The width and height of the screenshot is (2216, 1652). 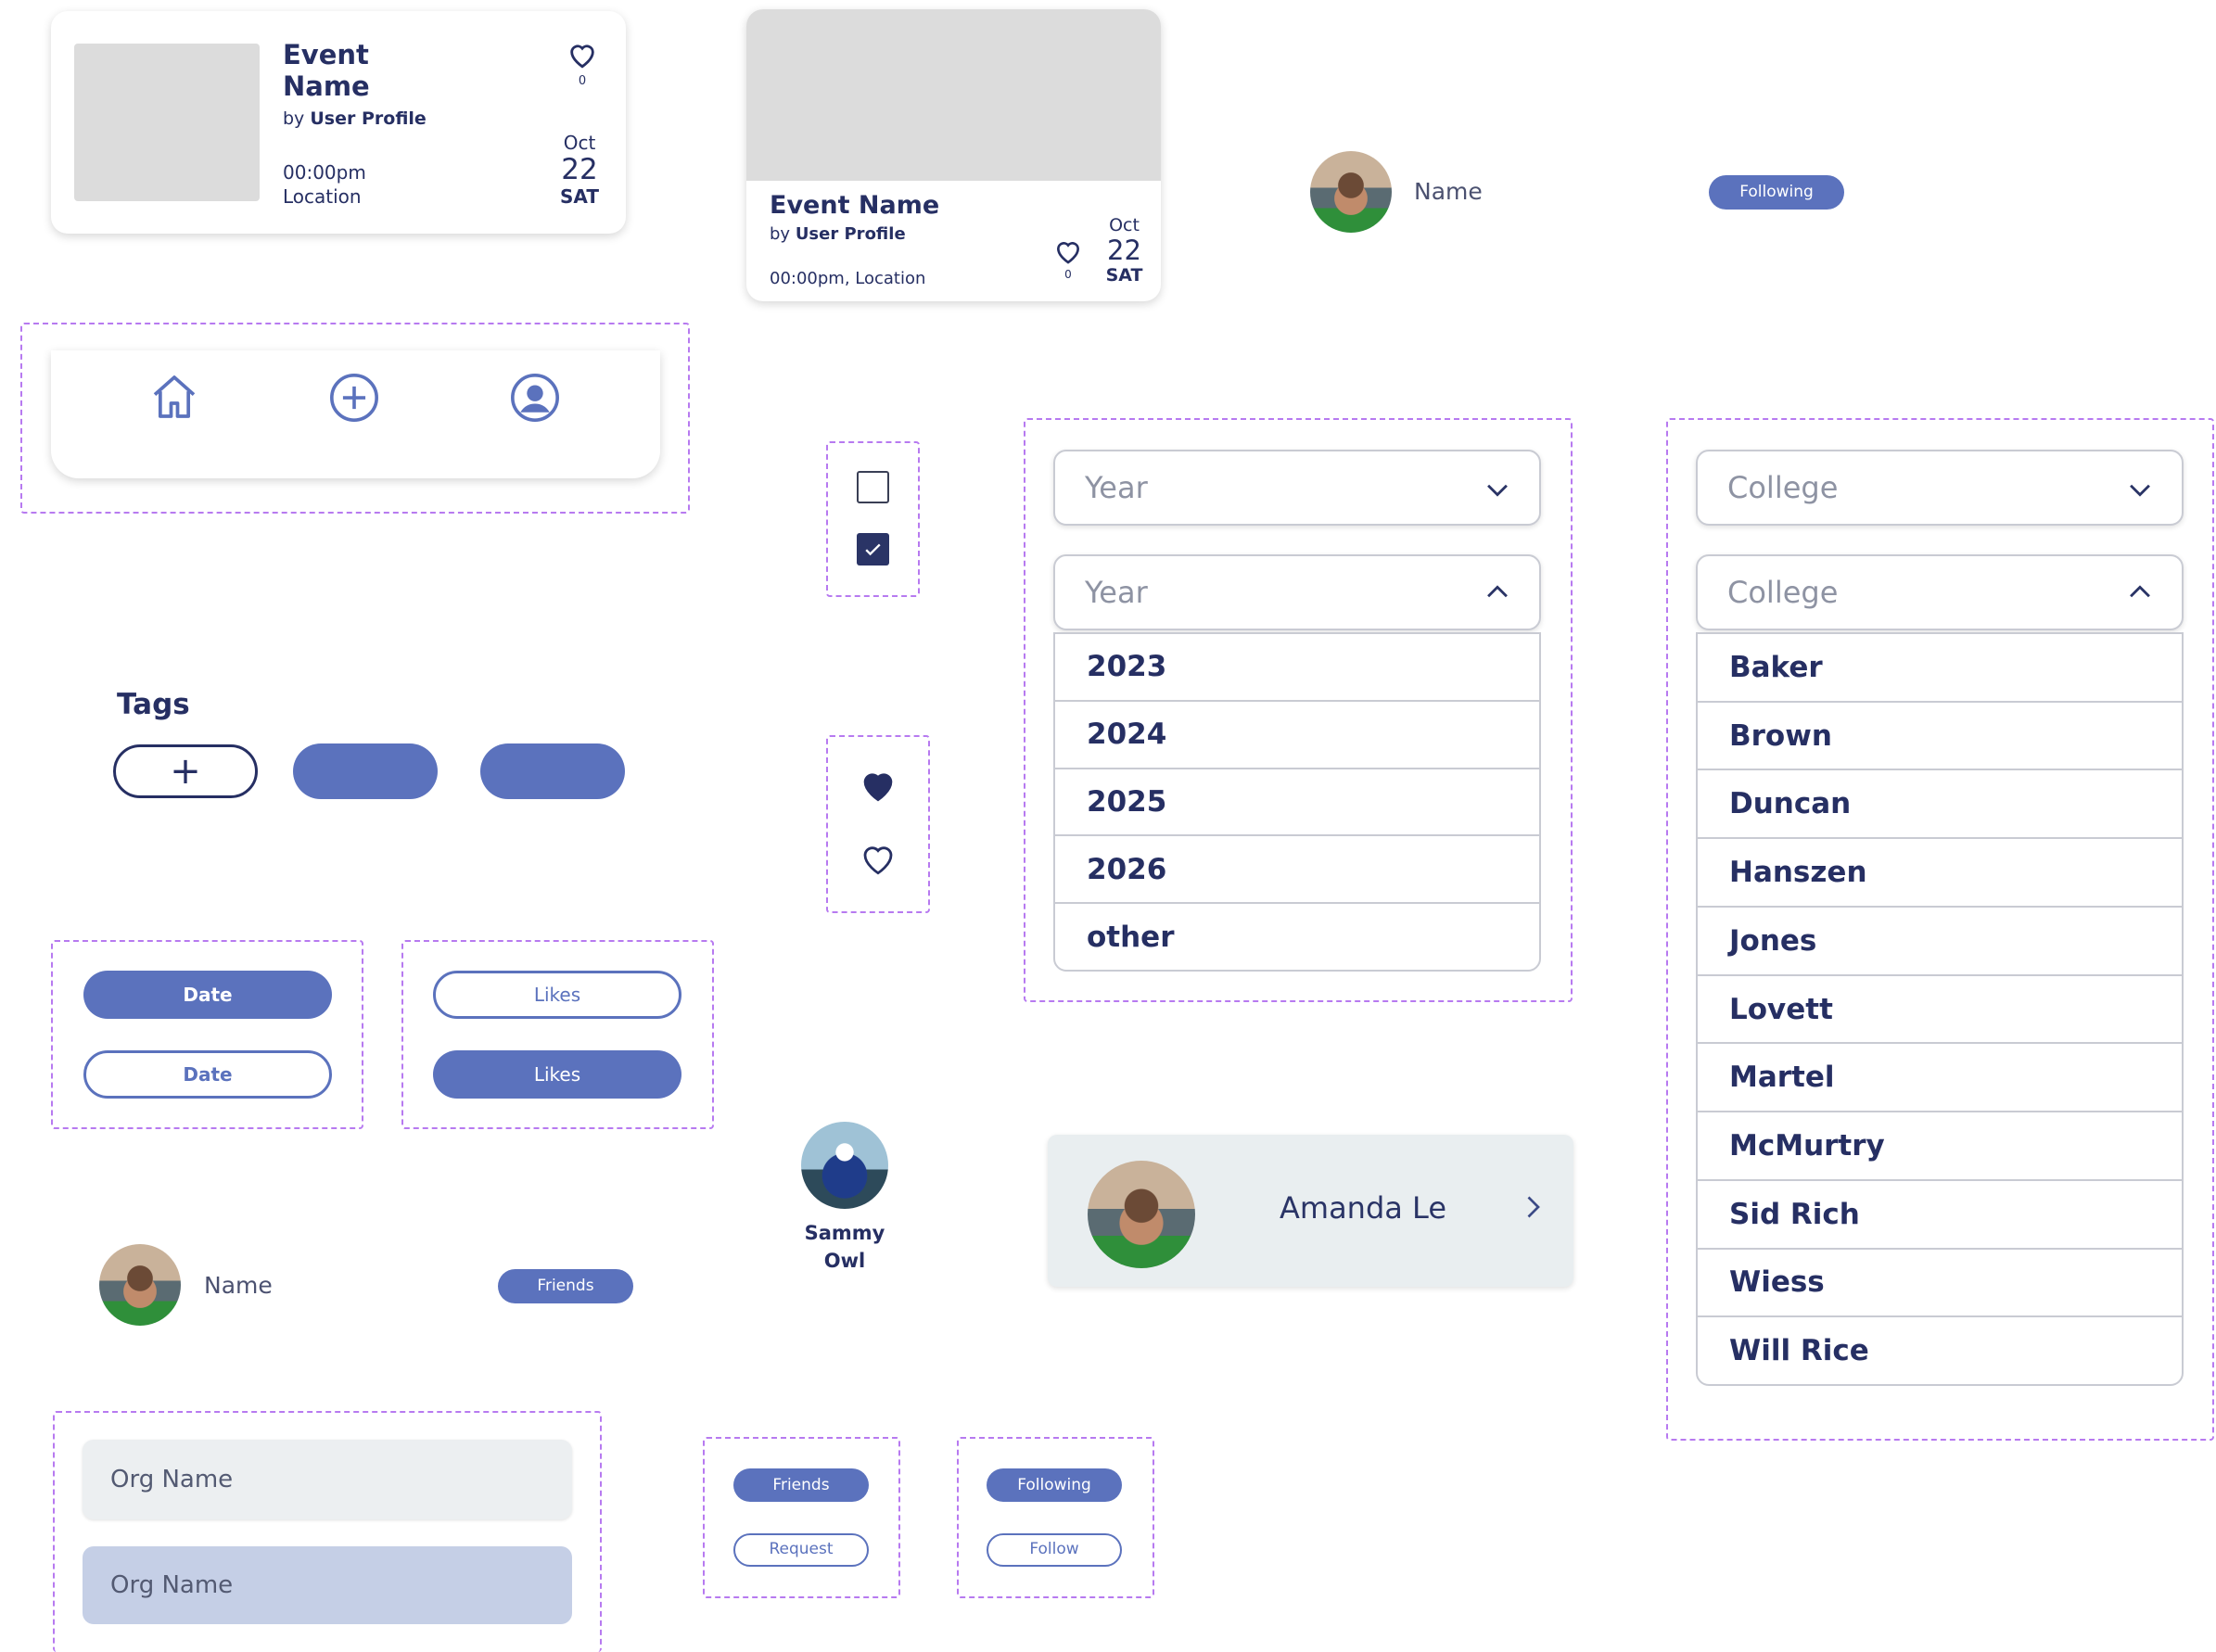 I want to click on heart-filled-icon, so click(x=878, y=787).